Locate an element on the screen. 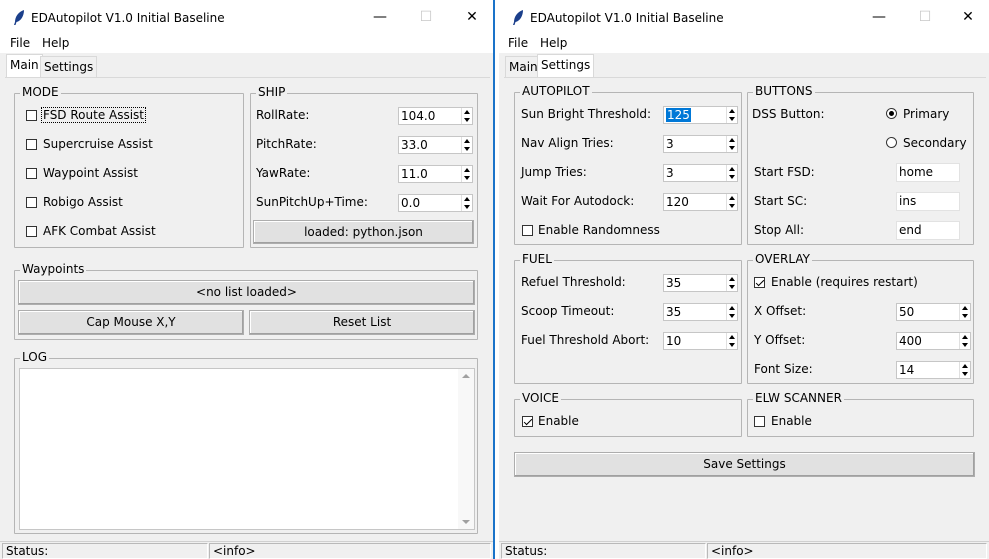  voice-enable-checkbox is located at coordinates (527, 421).